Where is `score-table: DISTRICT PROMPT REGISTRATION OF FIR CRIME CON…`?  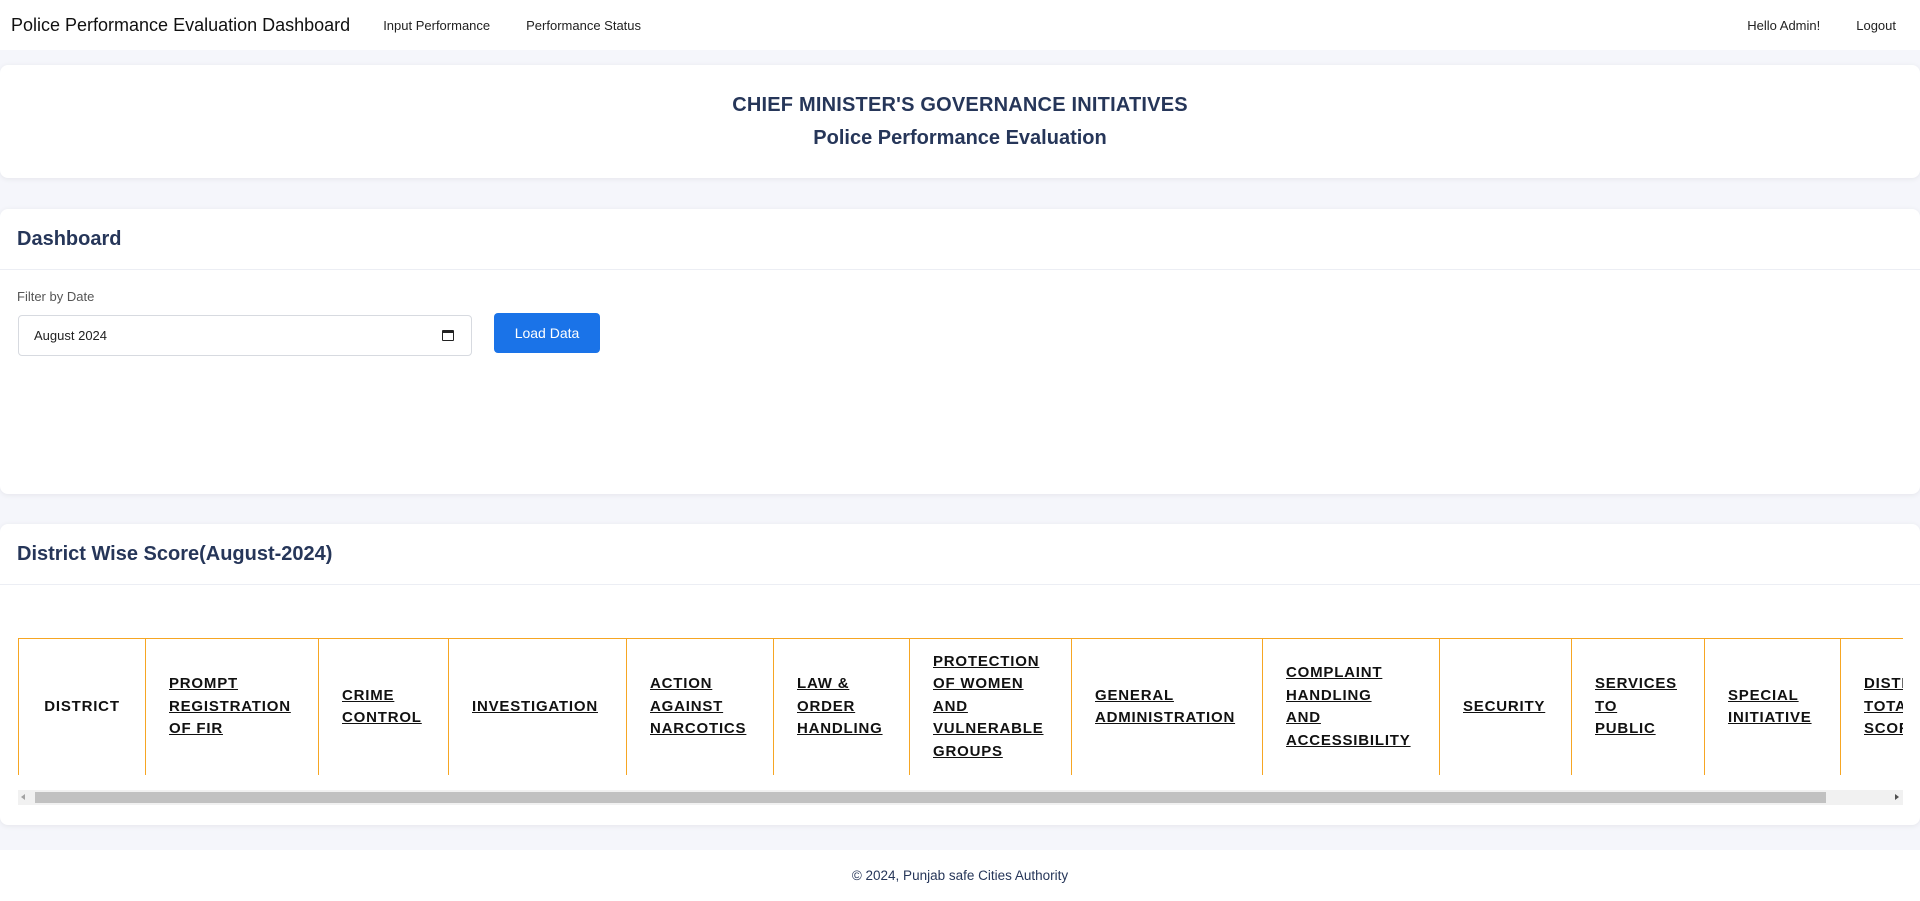 score-table: DISTRICT PROMPT REGISTRATION OF FIR CRIME CON… is located at coordinates (960, 706).